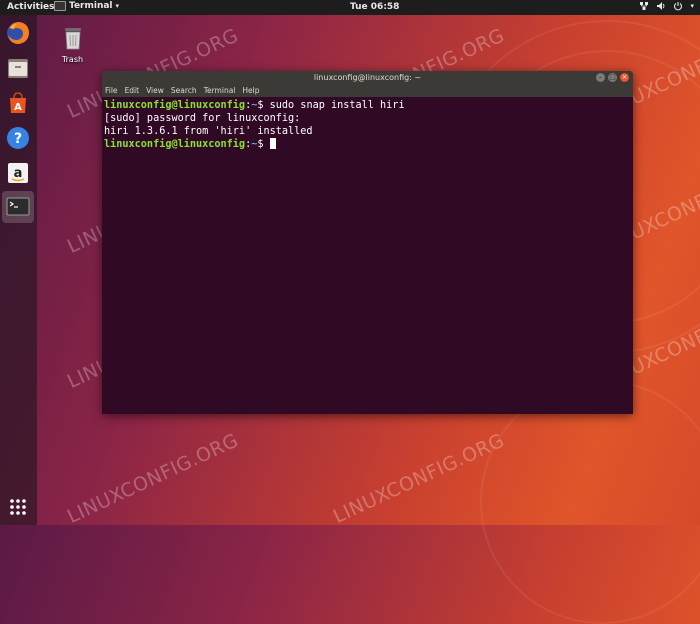 This screenshot has width=700, height=624. I want to click on window-controls: – □ ×, so click(612, 77).